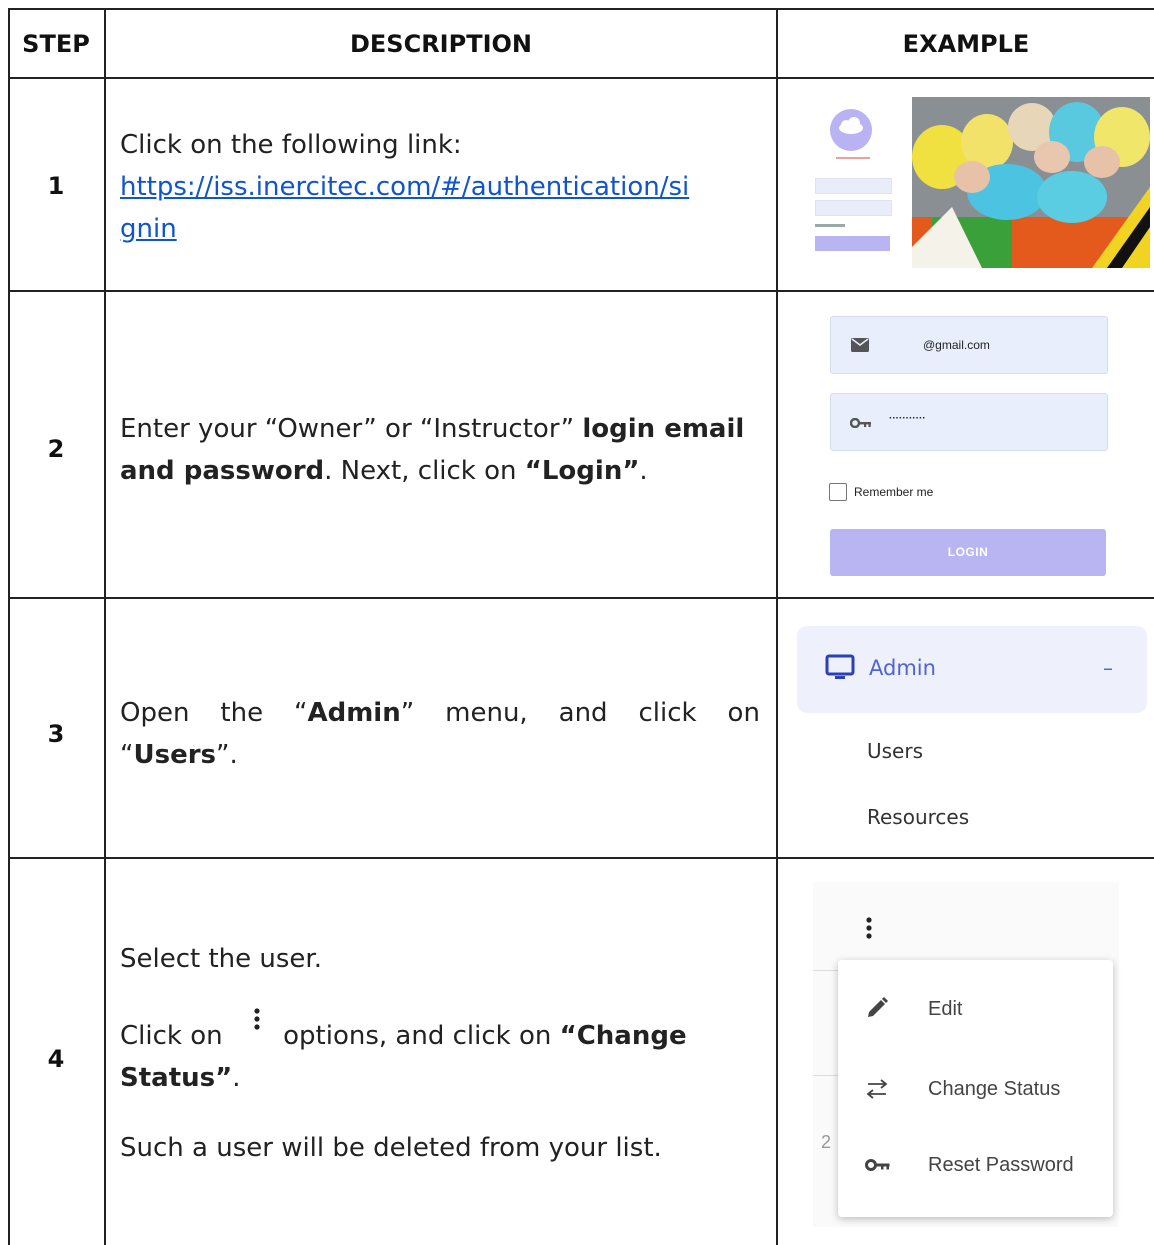  What do you see at coordinates (853, 208) in the screenshot?
I see `mini-password-field` at bounding box center [853, 208].